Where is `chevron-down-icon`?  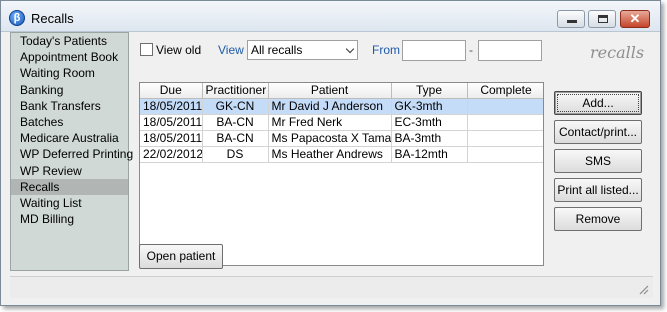 chevron-down-icon is located at coordinates (350, 49).